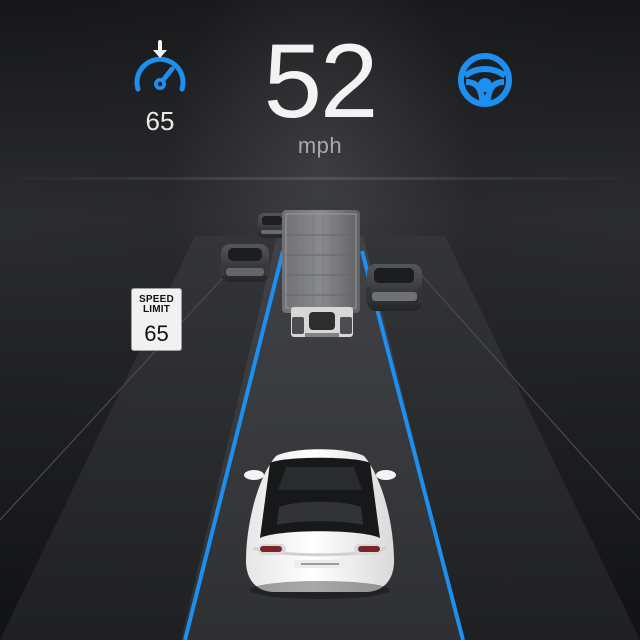 Image resolution: width=640 pixels, height=640 pixels. I want to click on lead-truck, so click(321, 273).